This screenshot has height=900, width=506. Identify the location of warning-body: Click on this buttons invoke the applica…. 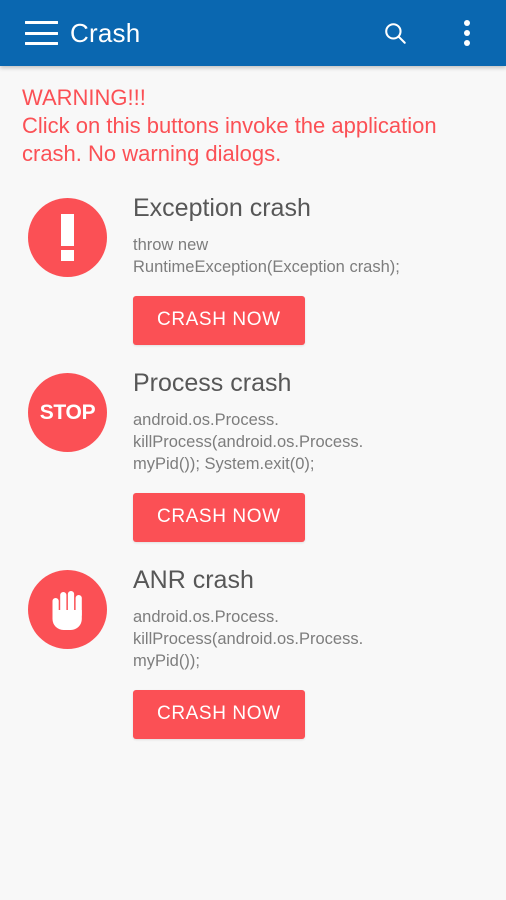
(229, 139).